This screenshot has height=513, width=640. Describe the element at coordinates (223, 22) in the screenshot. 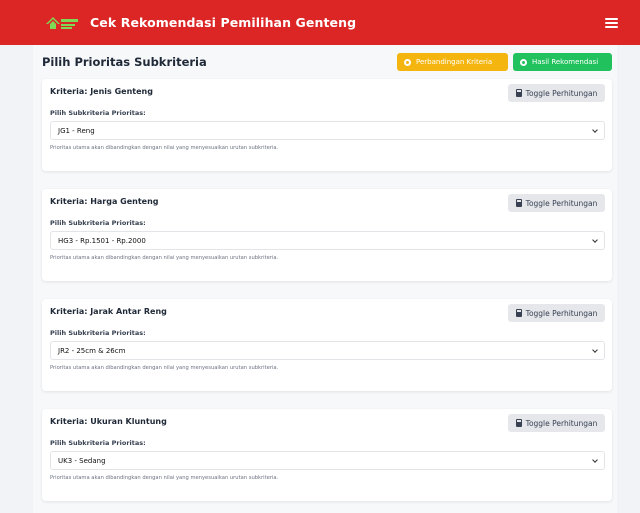

I see `app-title: Cek Rekomendasi Pemilihan Genteng` at that location.